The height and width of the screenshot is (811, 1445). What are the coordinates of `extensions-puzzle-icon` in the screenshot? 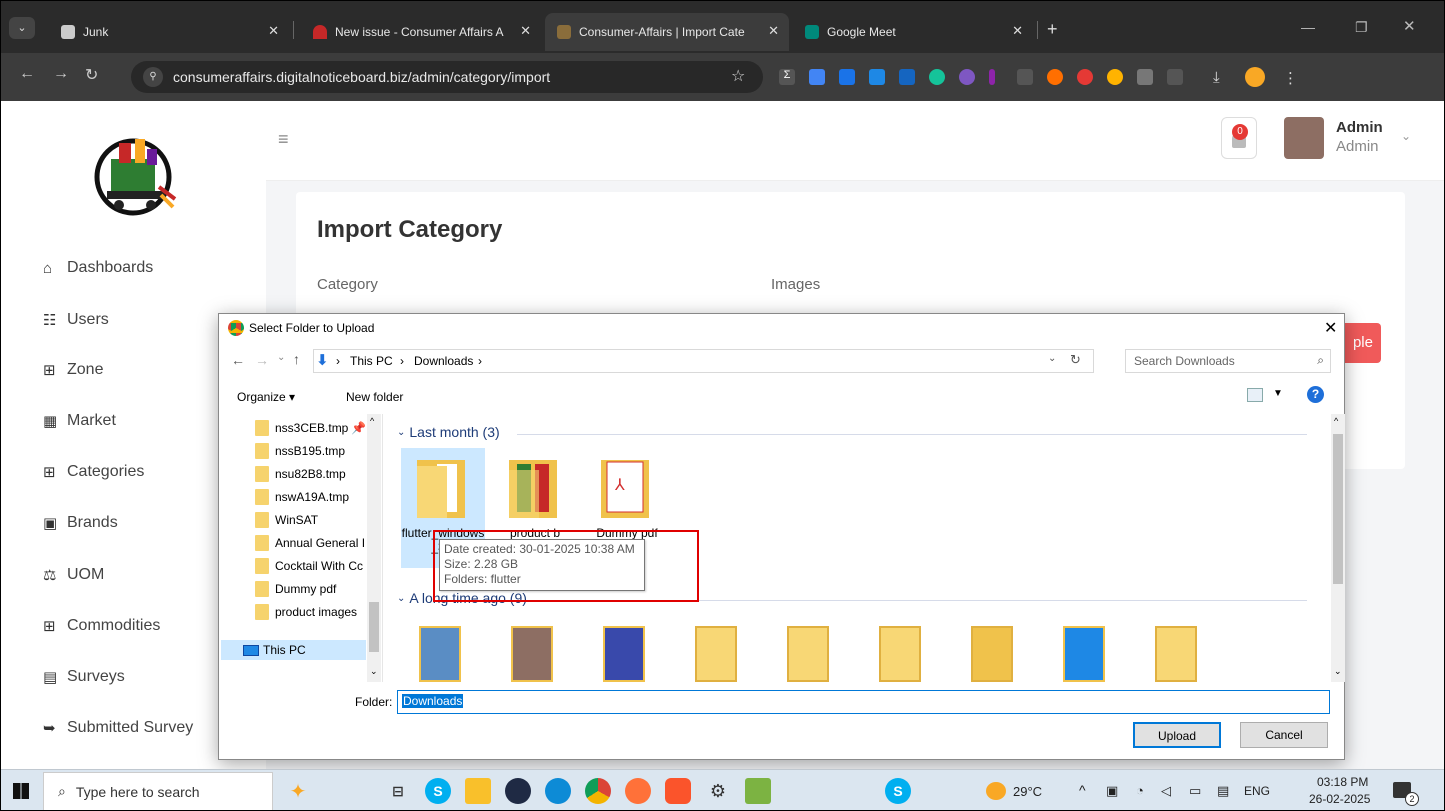 It's located at (1175, 77).